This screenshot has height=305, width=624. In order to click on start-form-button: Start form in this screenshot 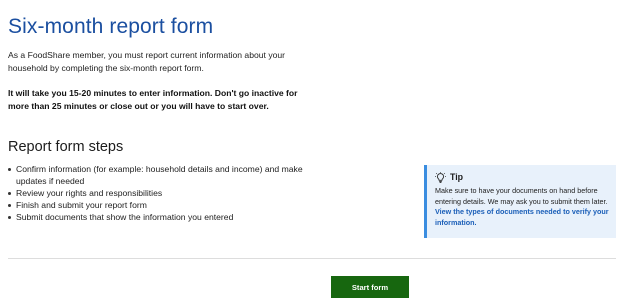, I will do `click(370, 287)`.